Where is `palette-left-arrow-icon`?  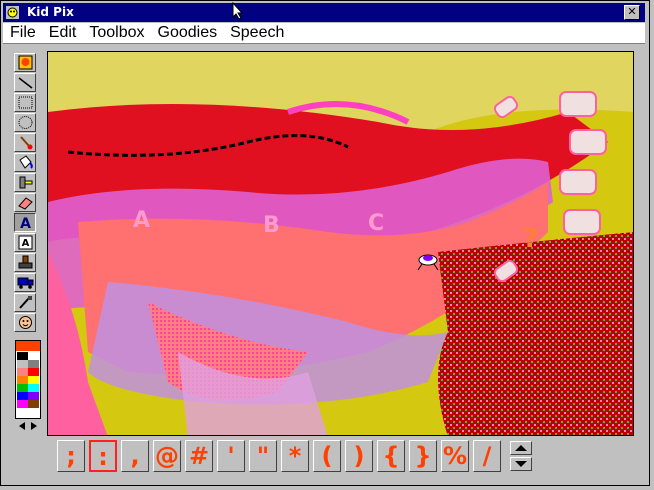
palette-left-arrow-icon is located at coordinates (22, 426).